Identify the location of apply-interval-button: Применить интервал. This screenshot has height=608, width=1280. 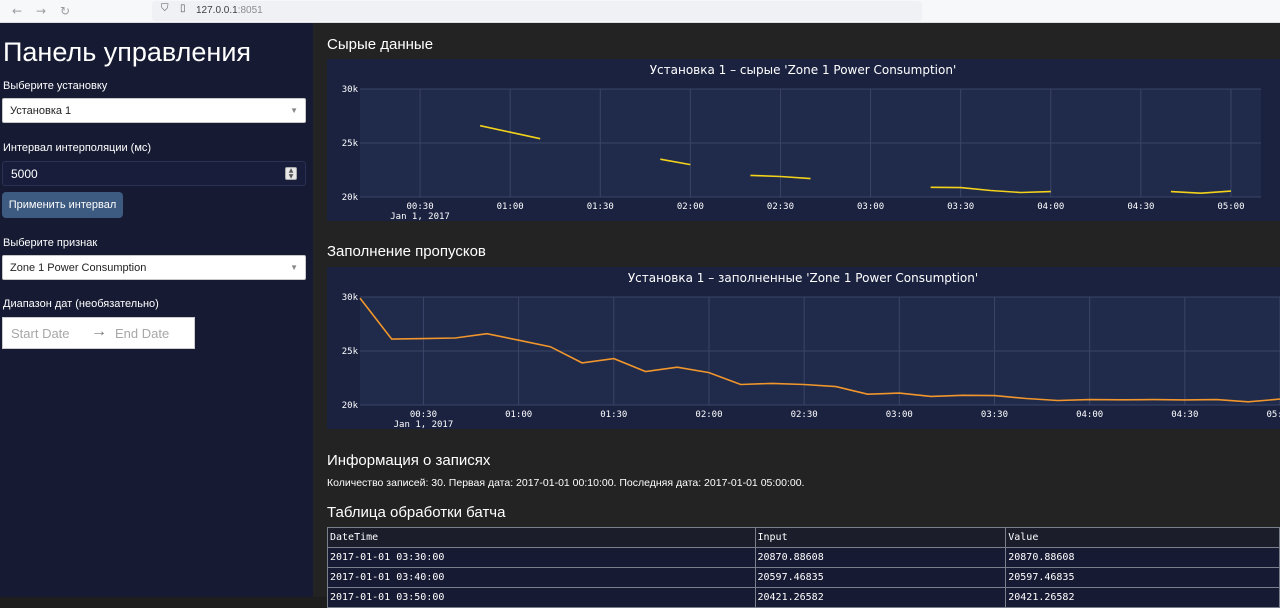
(62, 205).